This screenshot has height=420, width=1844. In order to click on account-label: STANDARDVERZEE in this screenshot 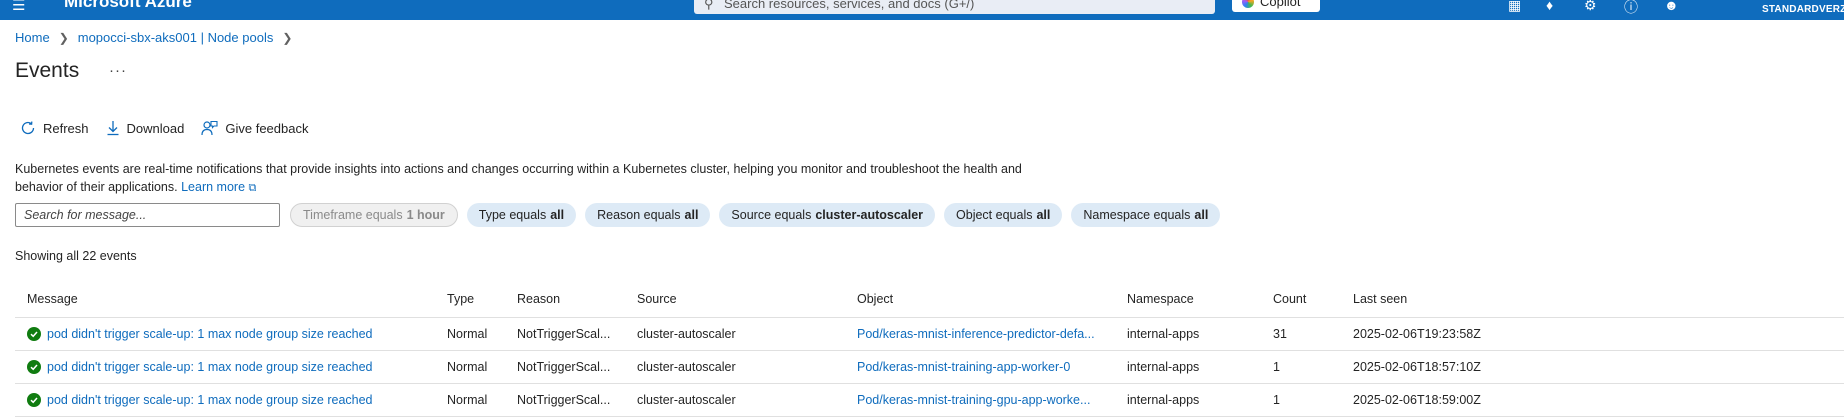, I will do `click(1803, 9)`.